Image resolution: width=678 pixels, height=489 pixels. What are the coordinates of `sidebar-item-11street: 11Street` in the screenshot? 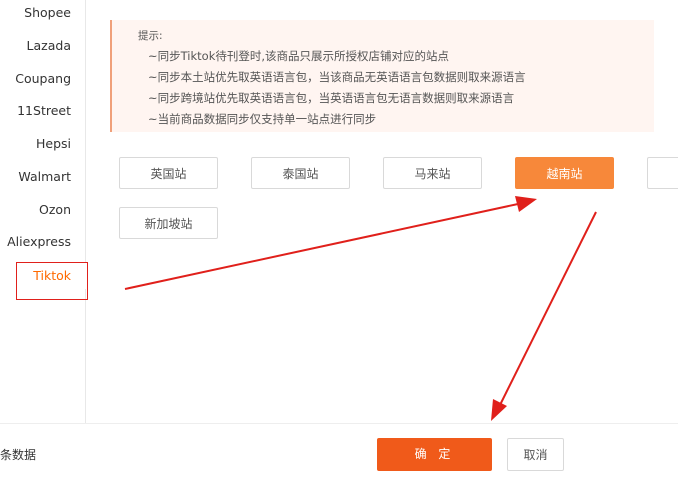 It's located at (43, 111).